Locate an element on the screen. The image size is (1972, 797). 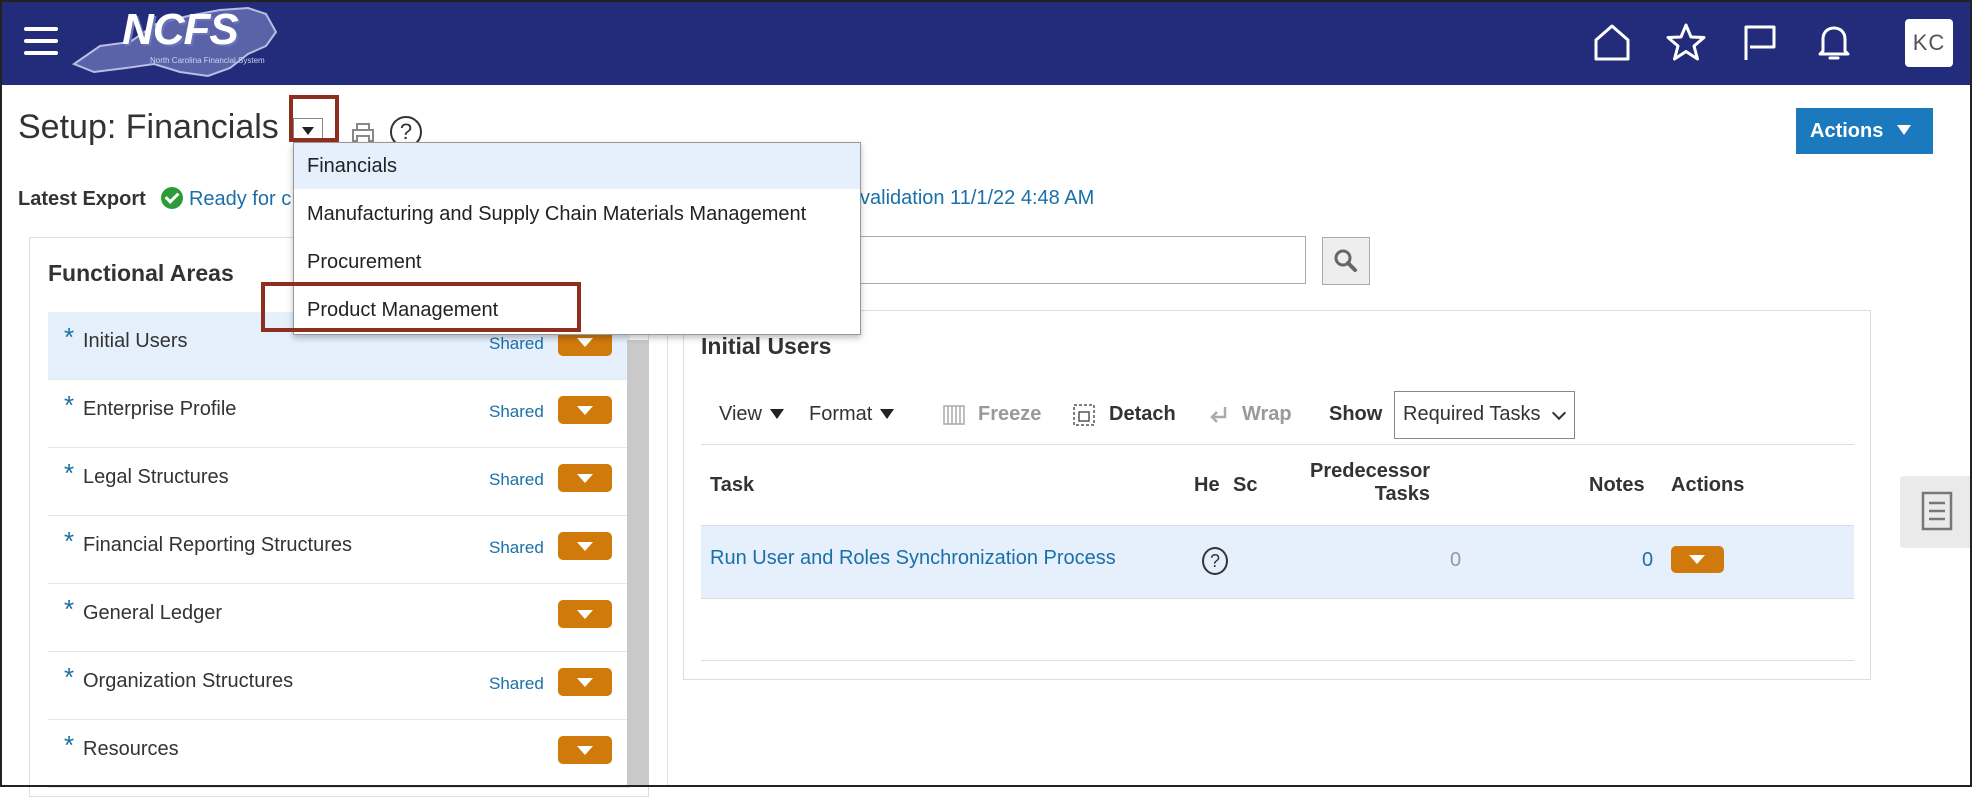
export-status-link: Ready for c is located at coordinates (240, 199).